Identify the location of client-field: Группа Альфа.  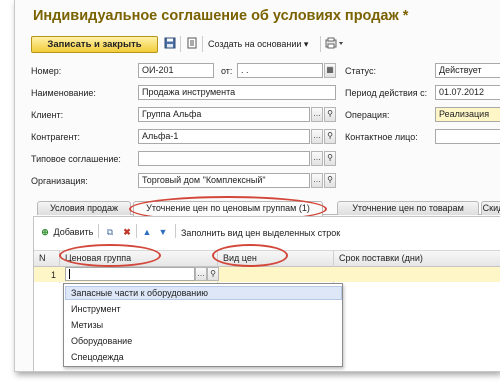
(224, 114).